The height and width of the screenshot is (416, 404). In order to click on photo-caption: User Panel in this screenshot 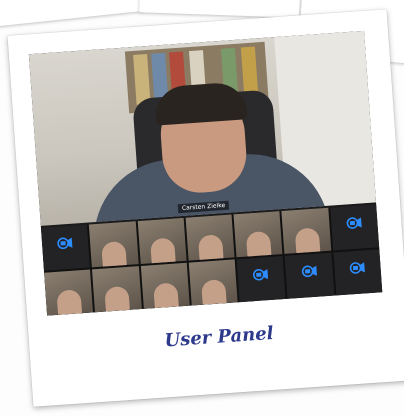, I will do `click(219, 337)`.